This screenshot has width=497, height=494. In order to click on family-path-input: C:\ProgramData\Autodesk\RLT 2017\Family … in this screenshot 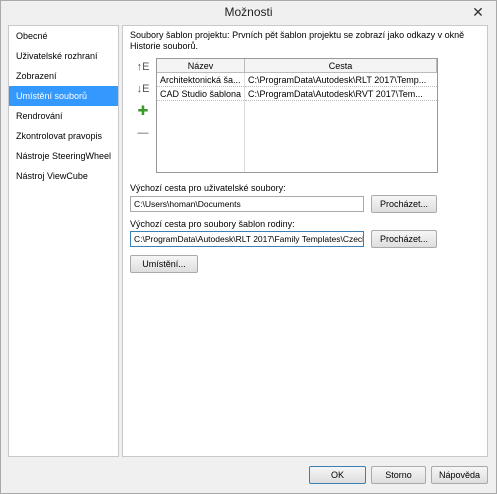, I will do `click(247, 239)`.